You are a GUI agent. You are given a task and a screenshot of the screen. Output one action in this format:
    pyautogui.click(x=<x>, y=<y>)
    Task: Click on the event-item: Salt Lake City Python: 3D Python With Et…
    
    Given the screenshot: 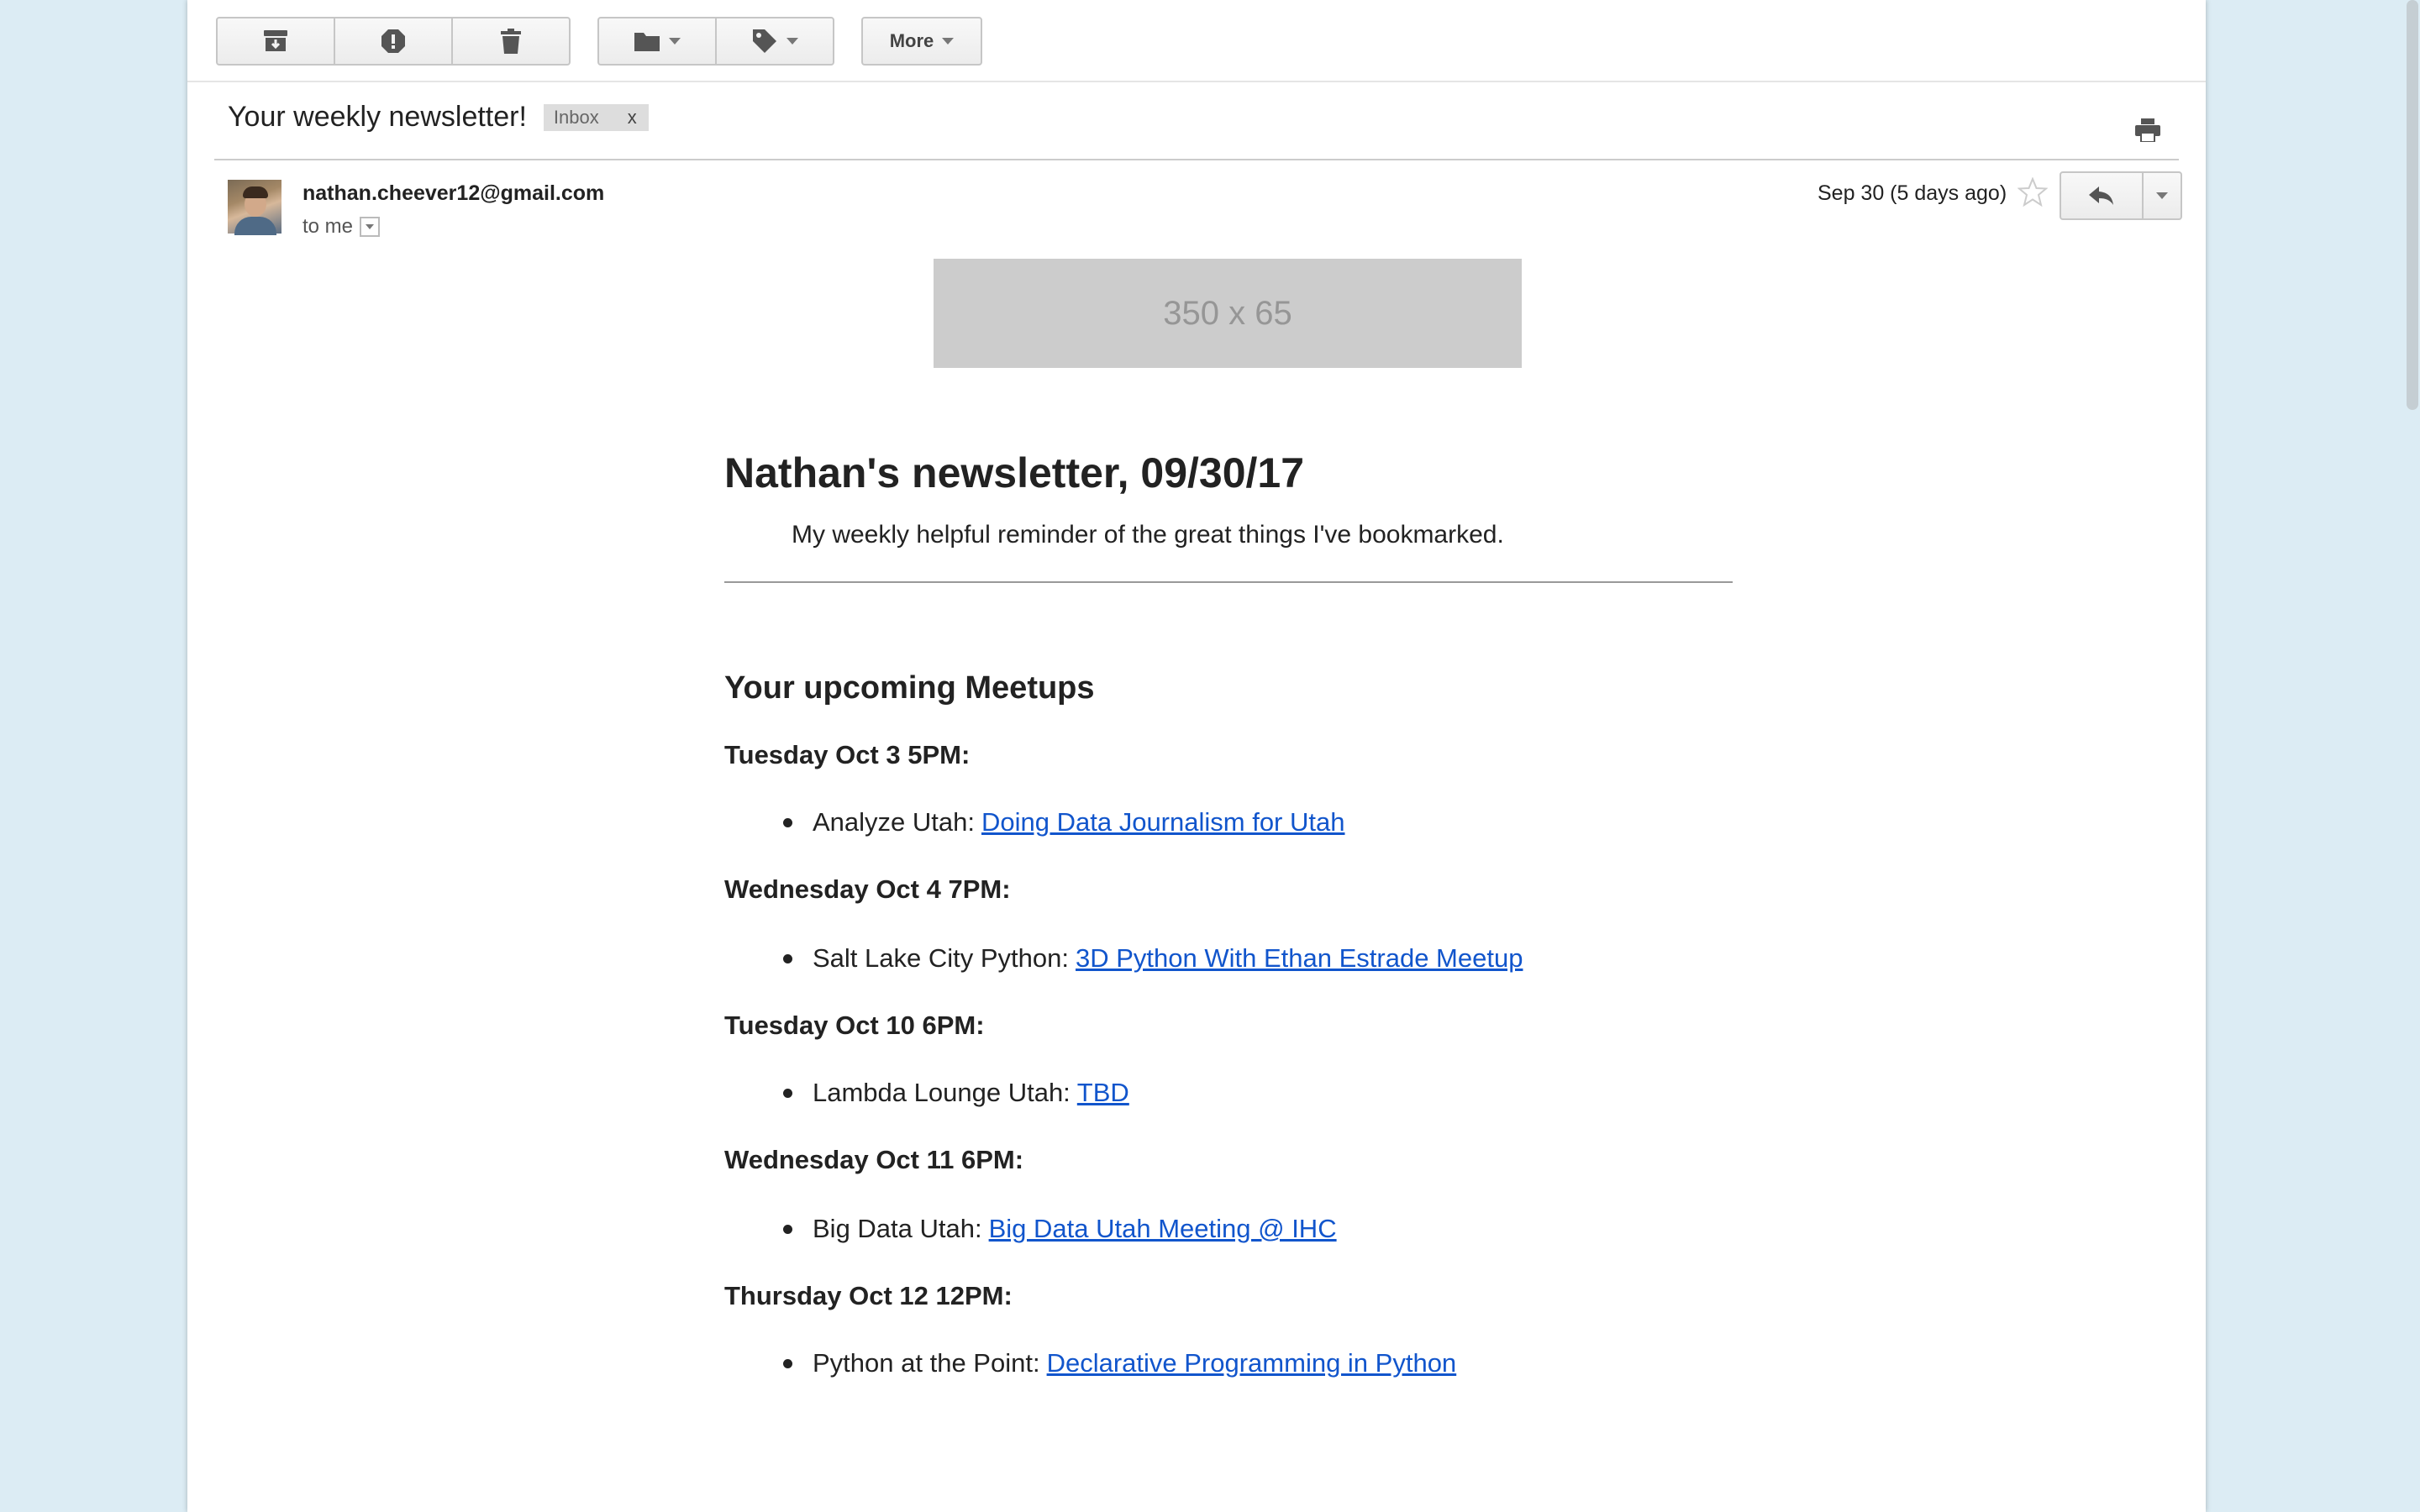 What is the action you would take?
    pyautogui.click(x=1258, y=958)
    